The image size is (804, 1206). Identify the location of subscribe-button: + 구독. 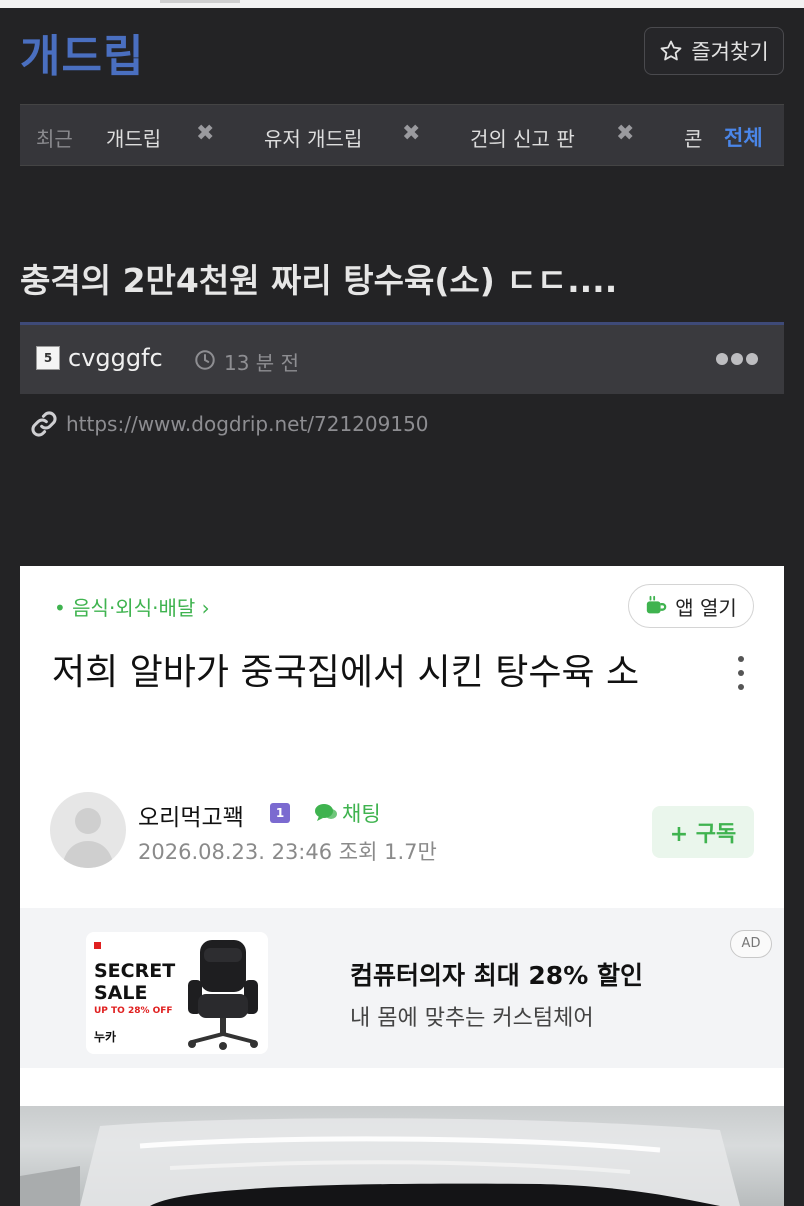
(703, 832).